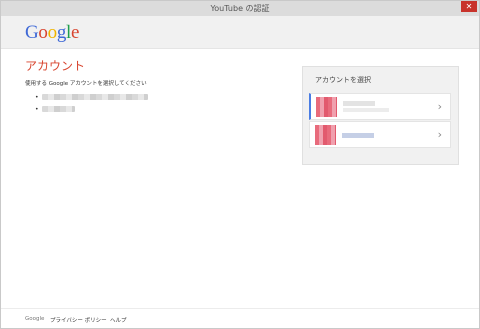 The width and height of the screenshot is (480, 329). Describe the element at coordinates (240, 318) in the screenshot. I see `page-footer: Google プライバシー ポリシー ヘルプ` at that location.